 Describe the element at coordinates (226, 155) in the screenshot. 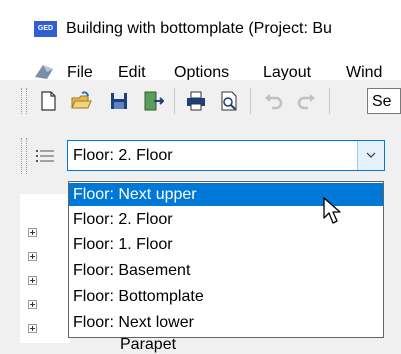

I see `floor-combobox: Floor: 2. Floor` at that location.